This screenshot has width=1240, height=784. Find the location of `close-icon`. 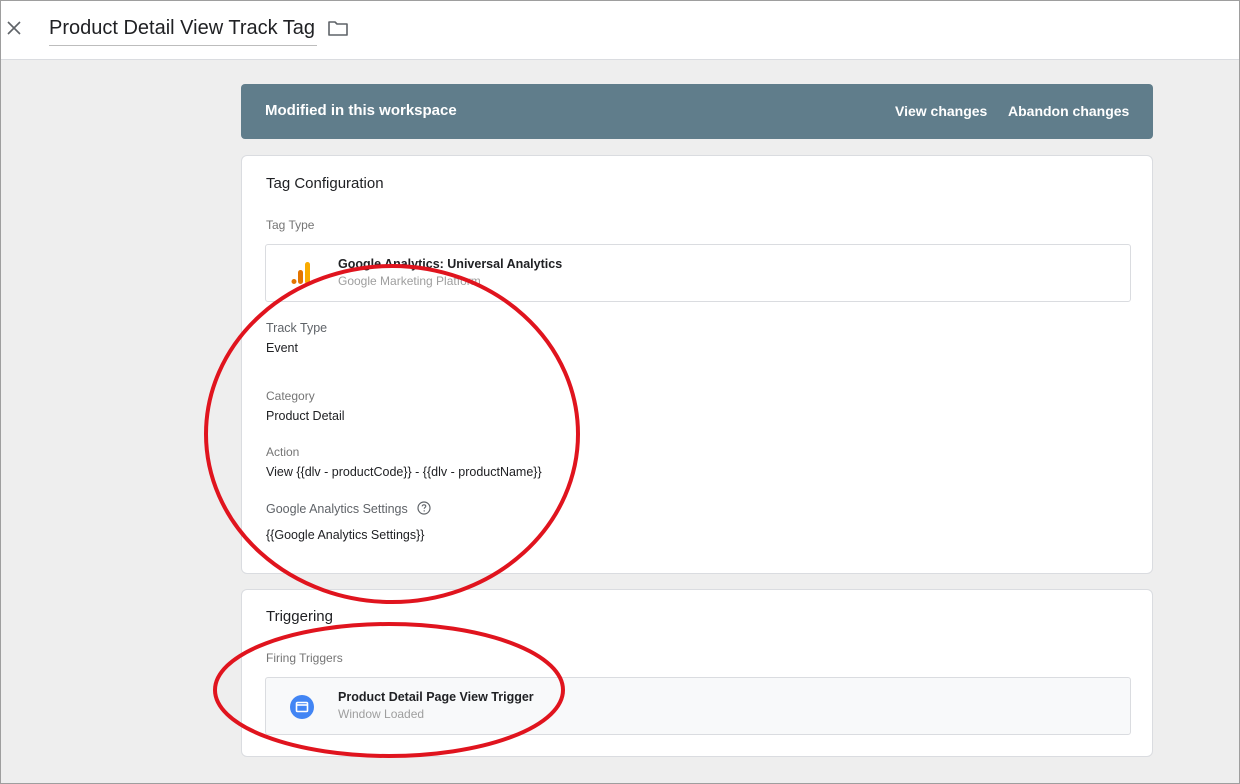

close-icon is located at coordinates (14, 28).